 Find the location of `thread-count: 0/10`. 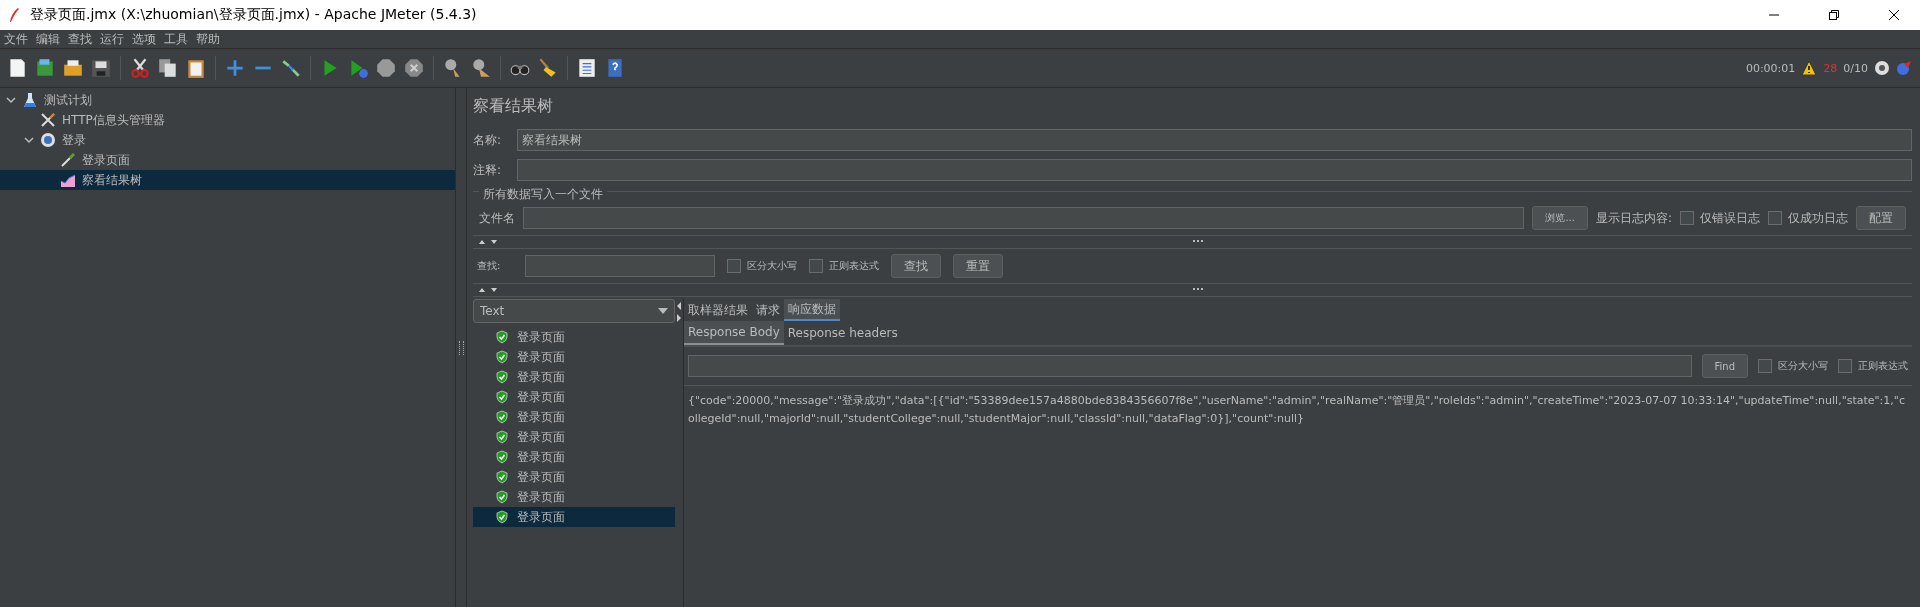

thread-count: 0/10 is located at coordinates (1855, 68).